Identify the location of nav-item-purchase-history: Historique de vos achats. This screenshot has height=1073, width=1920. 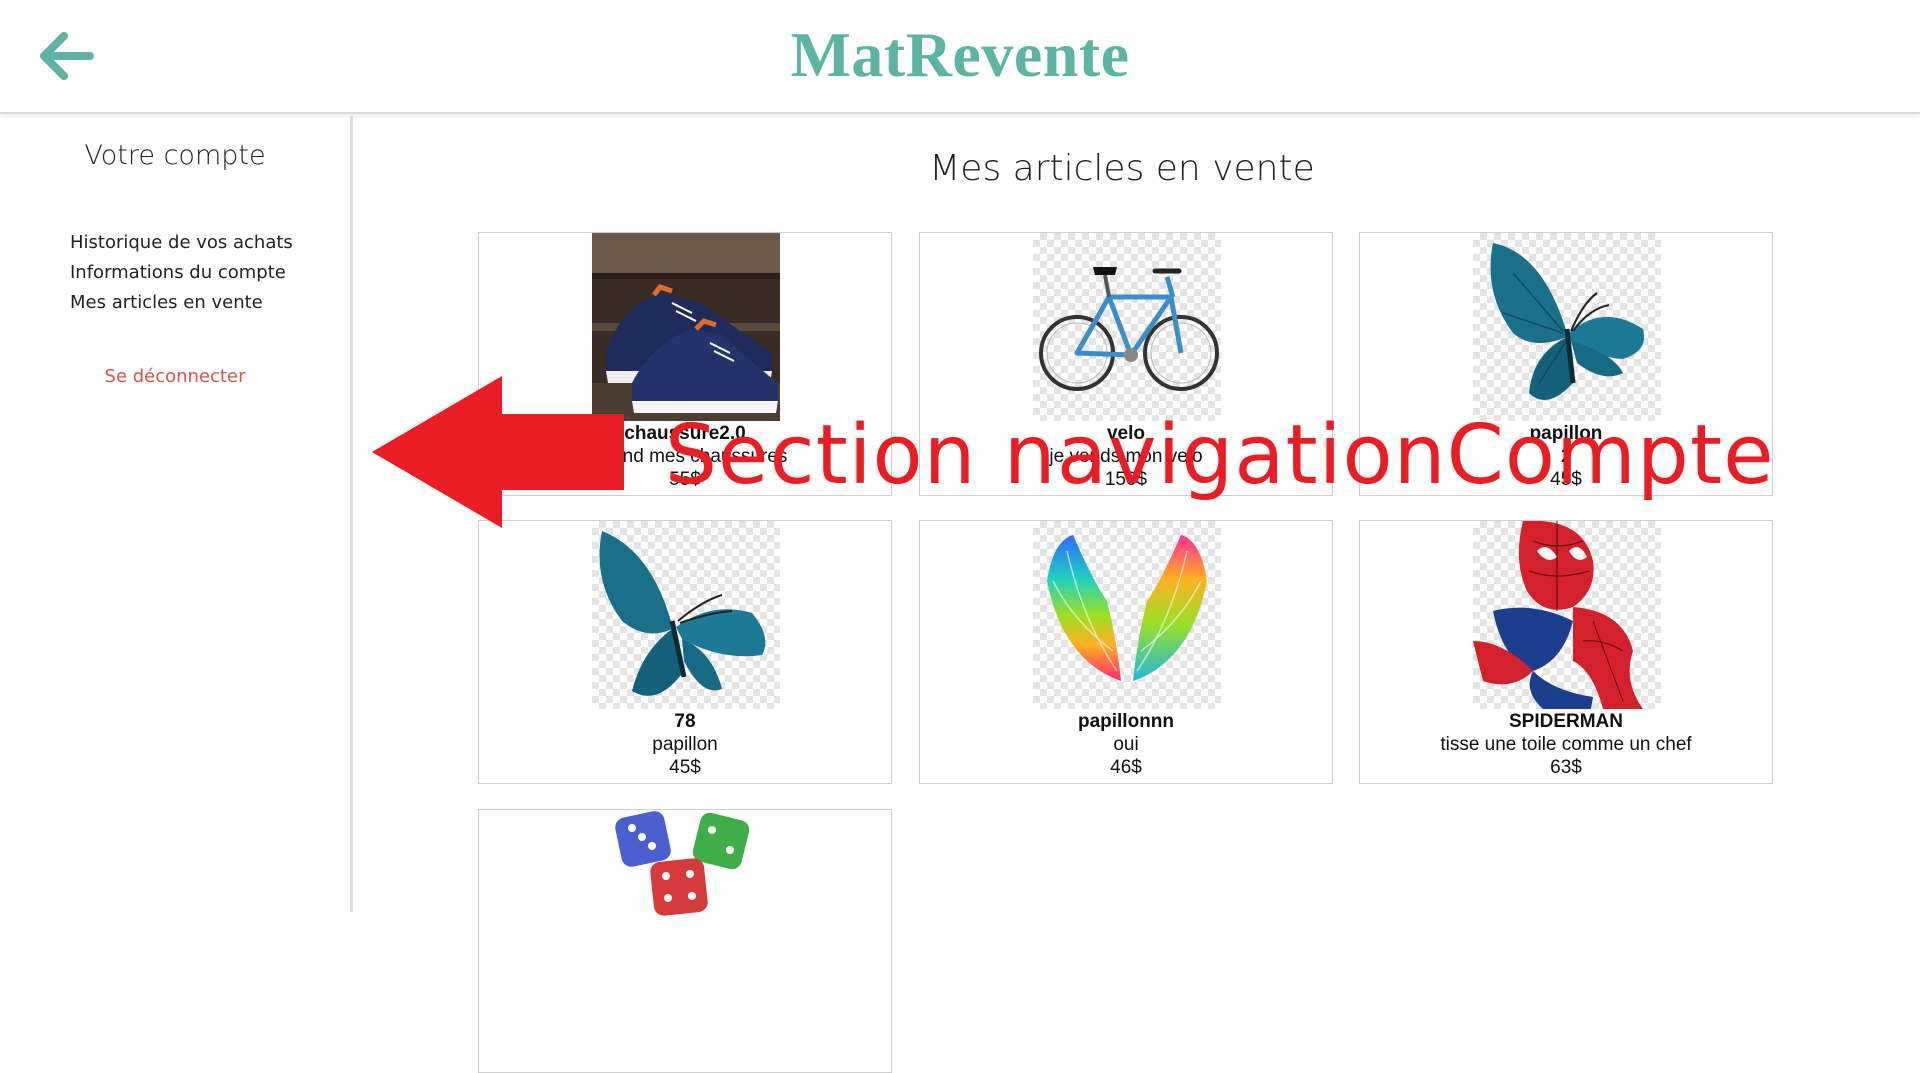
(181, 243).